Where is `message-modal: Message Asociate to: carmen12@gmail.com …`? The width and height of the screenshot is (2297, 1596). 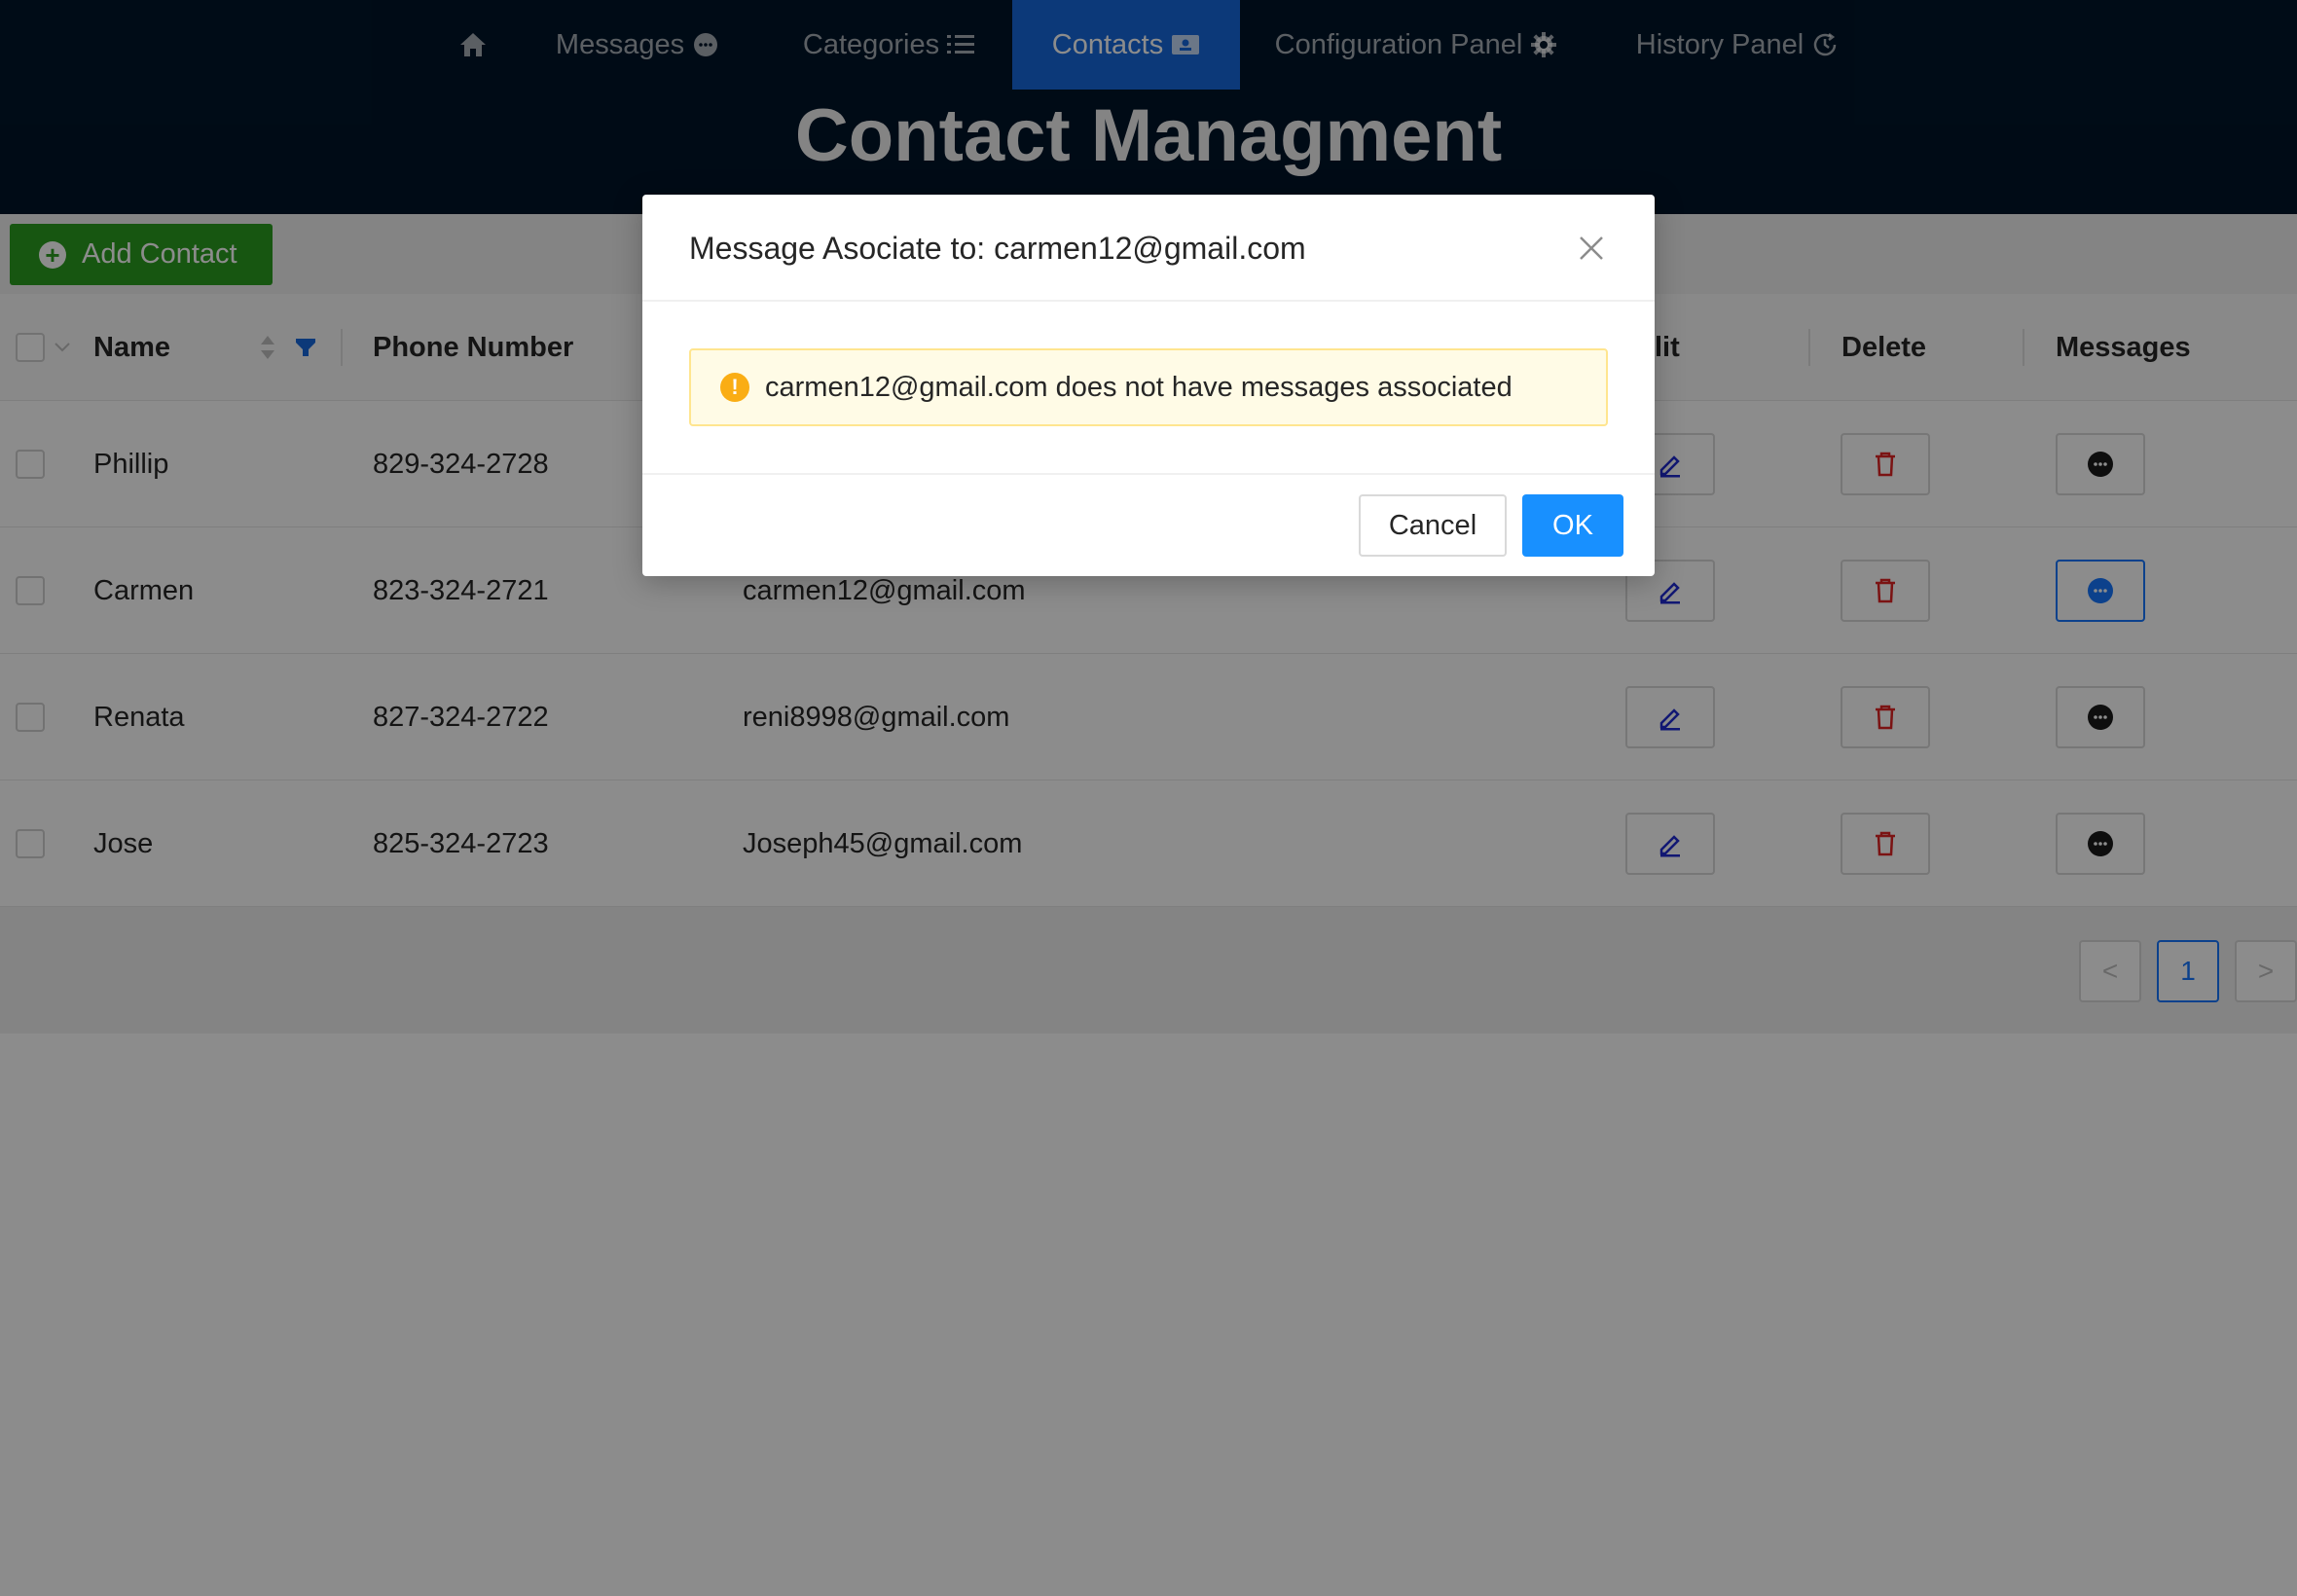
message-modal: Message Asociate to: carmen12@gmail.com … is located at coordinates (1148, 385).